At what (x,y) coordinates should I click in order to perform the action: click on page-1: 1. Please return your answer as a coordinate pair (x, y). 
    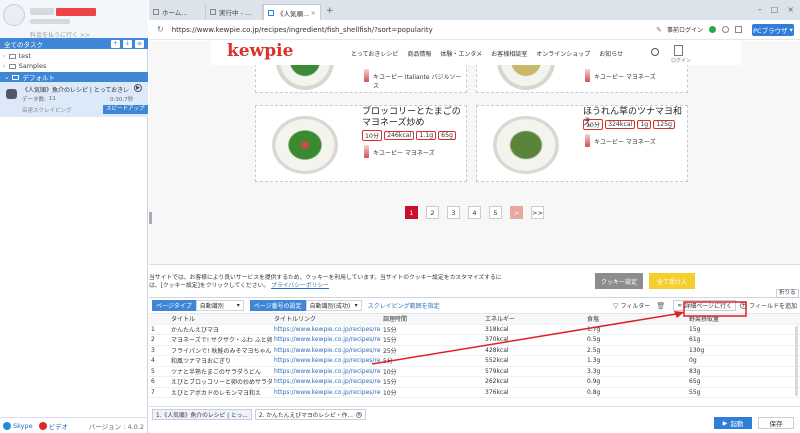
    Looking at the image, I should click on (411, 212).